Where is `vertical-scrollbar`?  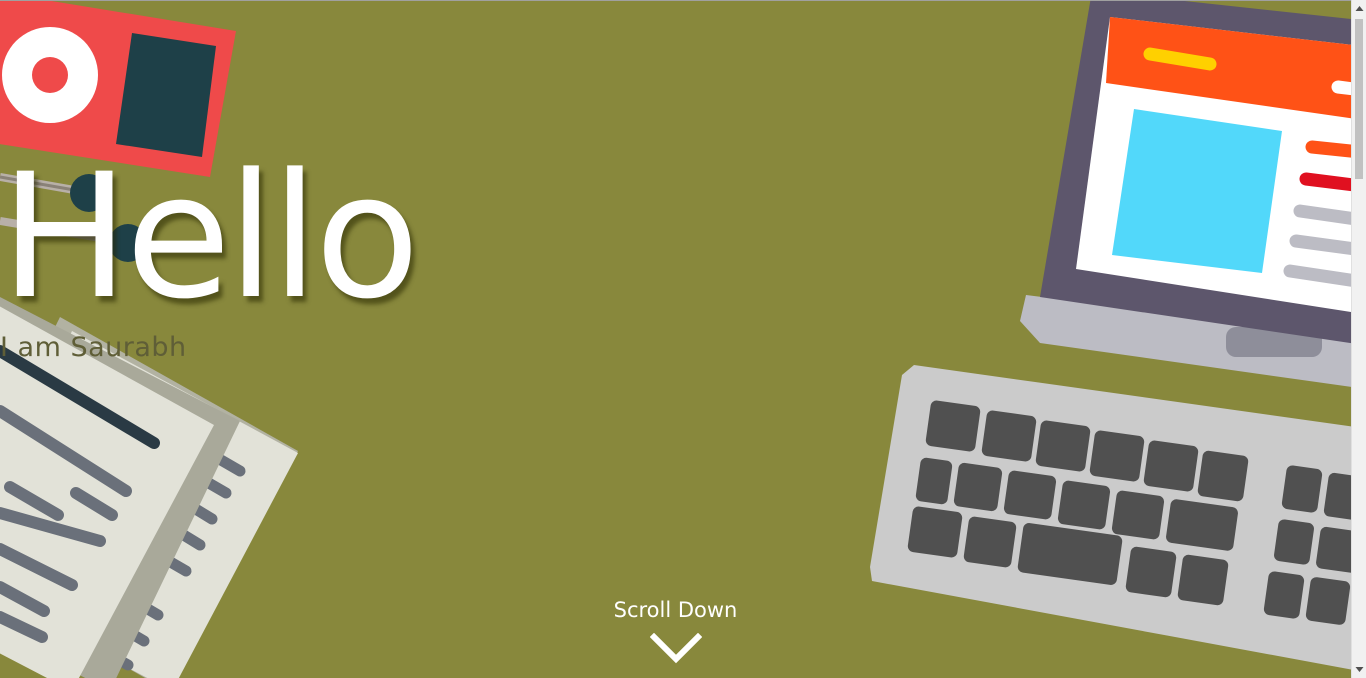 vertical-scrollbar is located at coordinates (1358, 339).